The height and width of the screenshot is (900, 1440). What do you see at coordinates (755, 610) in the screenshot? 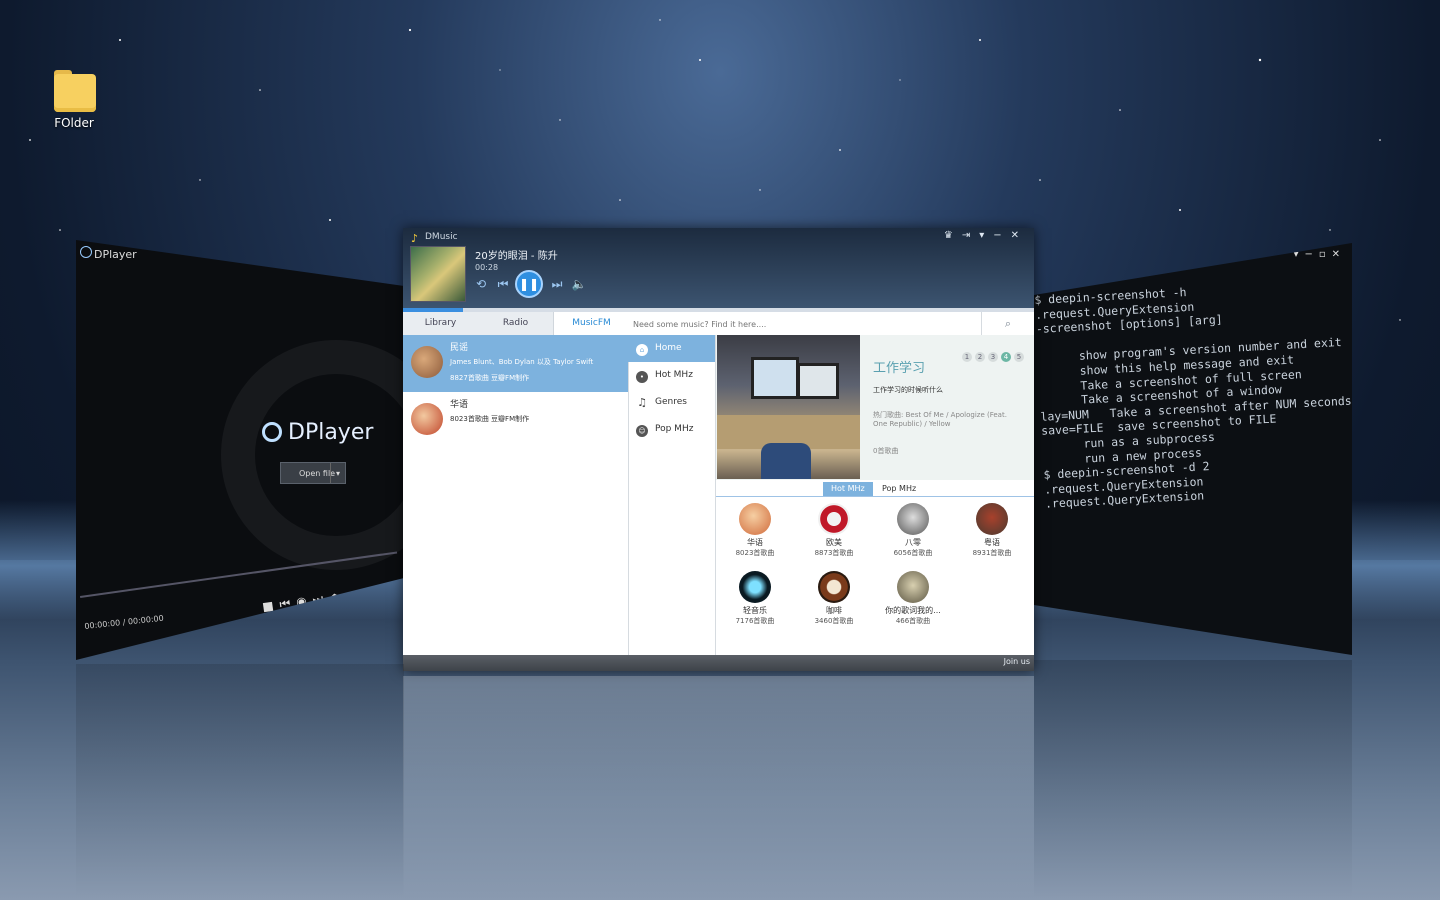
I see `channel-name: 轻音乐` at bounding box center [755, 610].